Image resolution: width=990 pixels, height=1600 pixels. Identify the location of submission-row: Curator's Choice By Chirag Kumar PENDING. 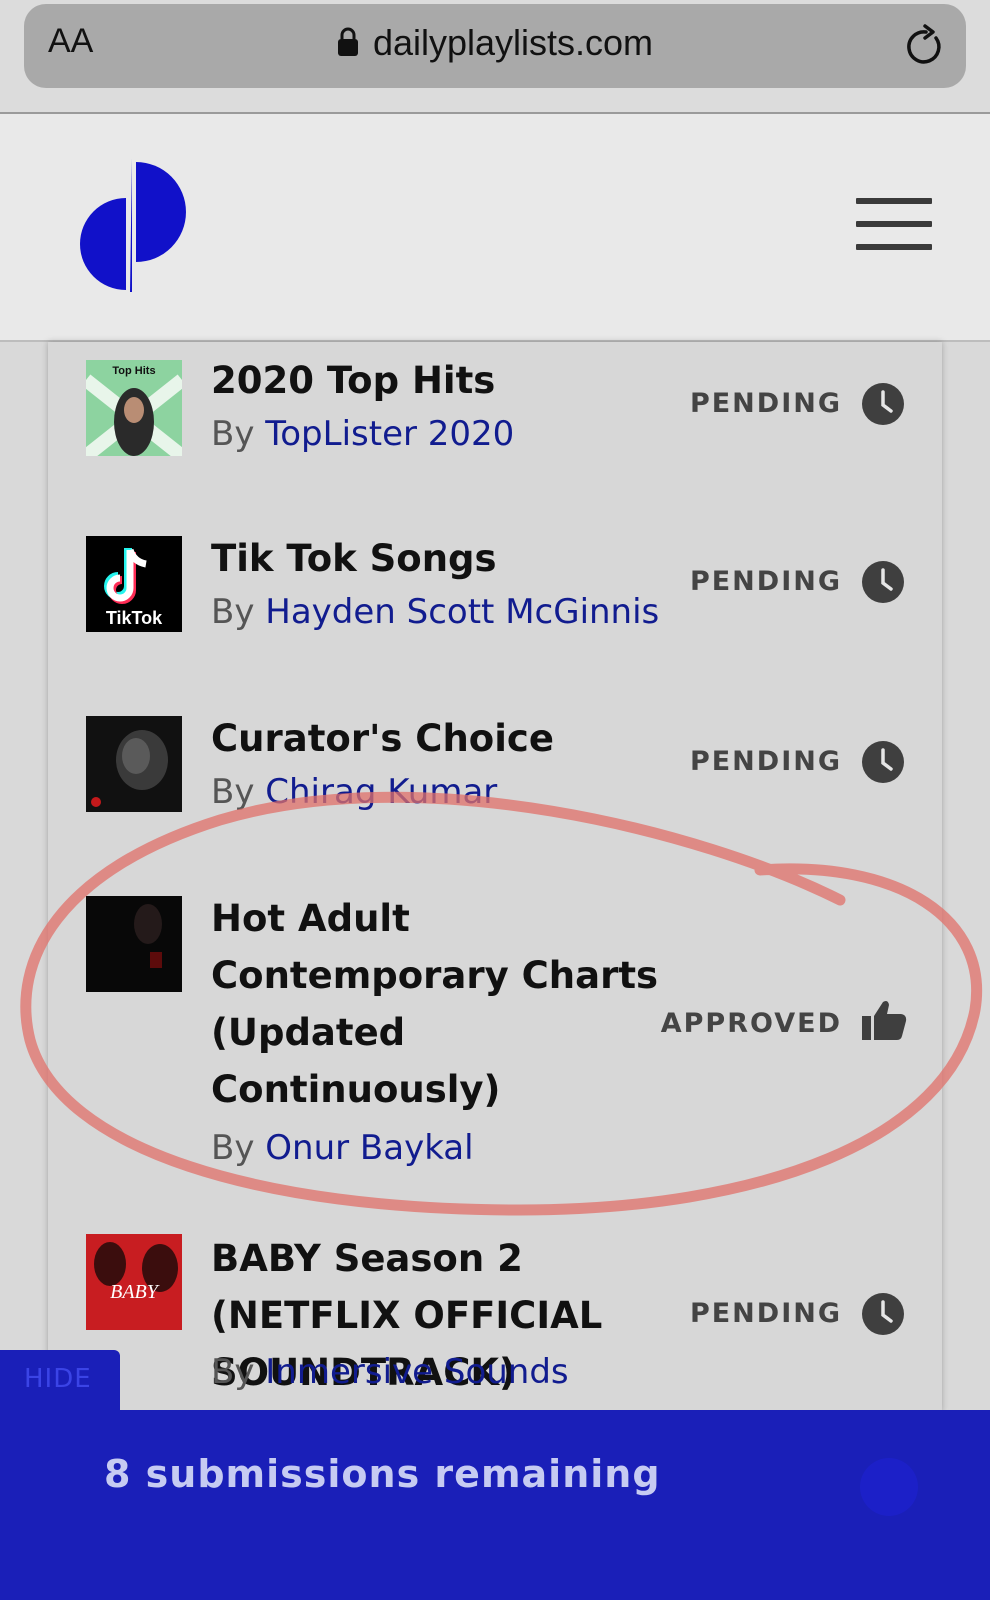
(495, 788).